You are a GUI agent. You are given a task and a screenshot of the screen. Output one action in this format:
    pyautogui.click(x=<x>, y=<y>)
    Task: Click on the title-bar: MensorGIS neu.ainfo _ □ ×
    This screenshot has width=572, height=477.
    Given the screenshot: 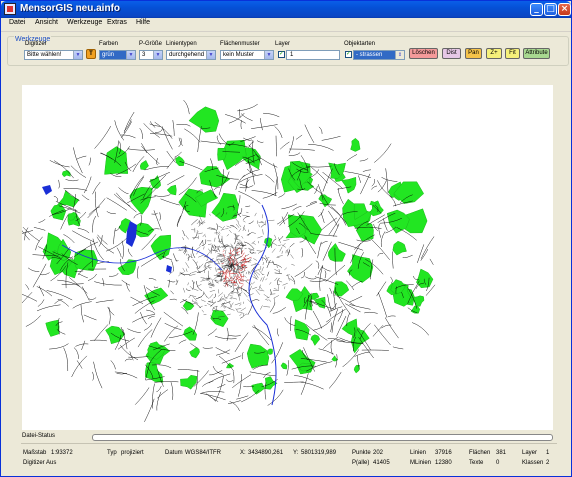 What is the action you would take?
    pyautogui.click(x=286, y=9)
    